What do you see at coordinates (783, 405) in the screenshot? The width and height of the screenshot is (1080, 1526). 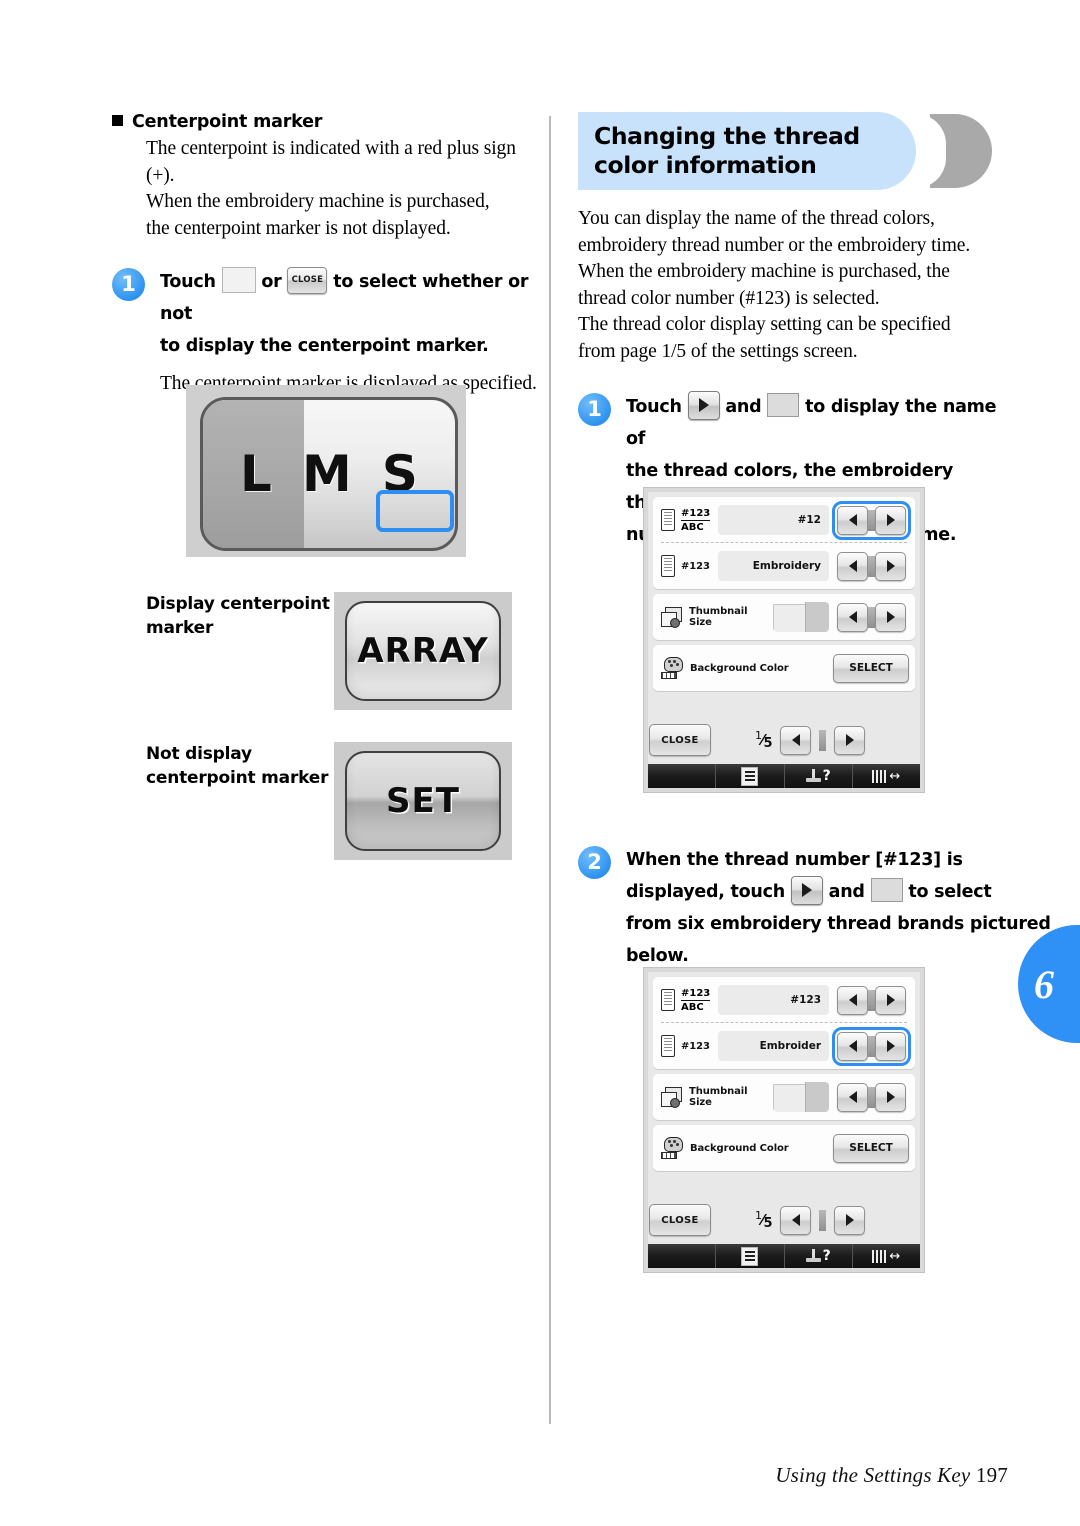 I see `thread-color-display-icon` at bounding box center [783, 405].